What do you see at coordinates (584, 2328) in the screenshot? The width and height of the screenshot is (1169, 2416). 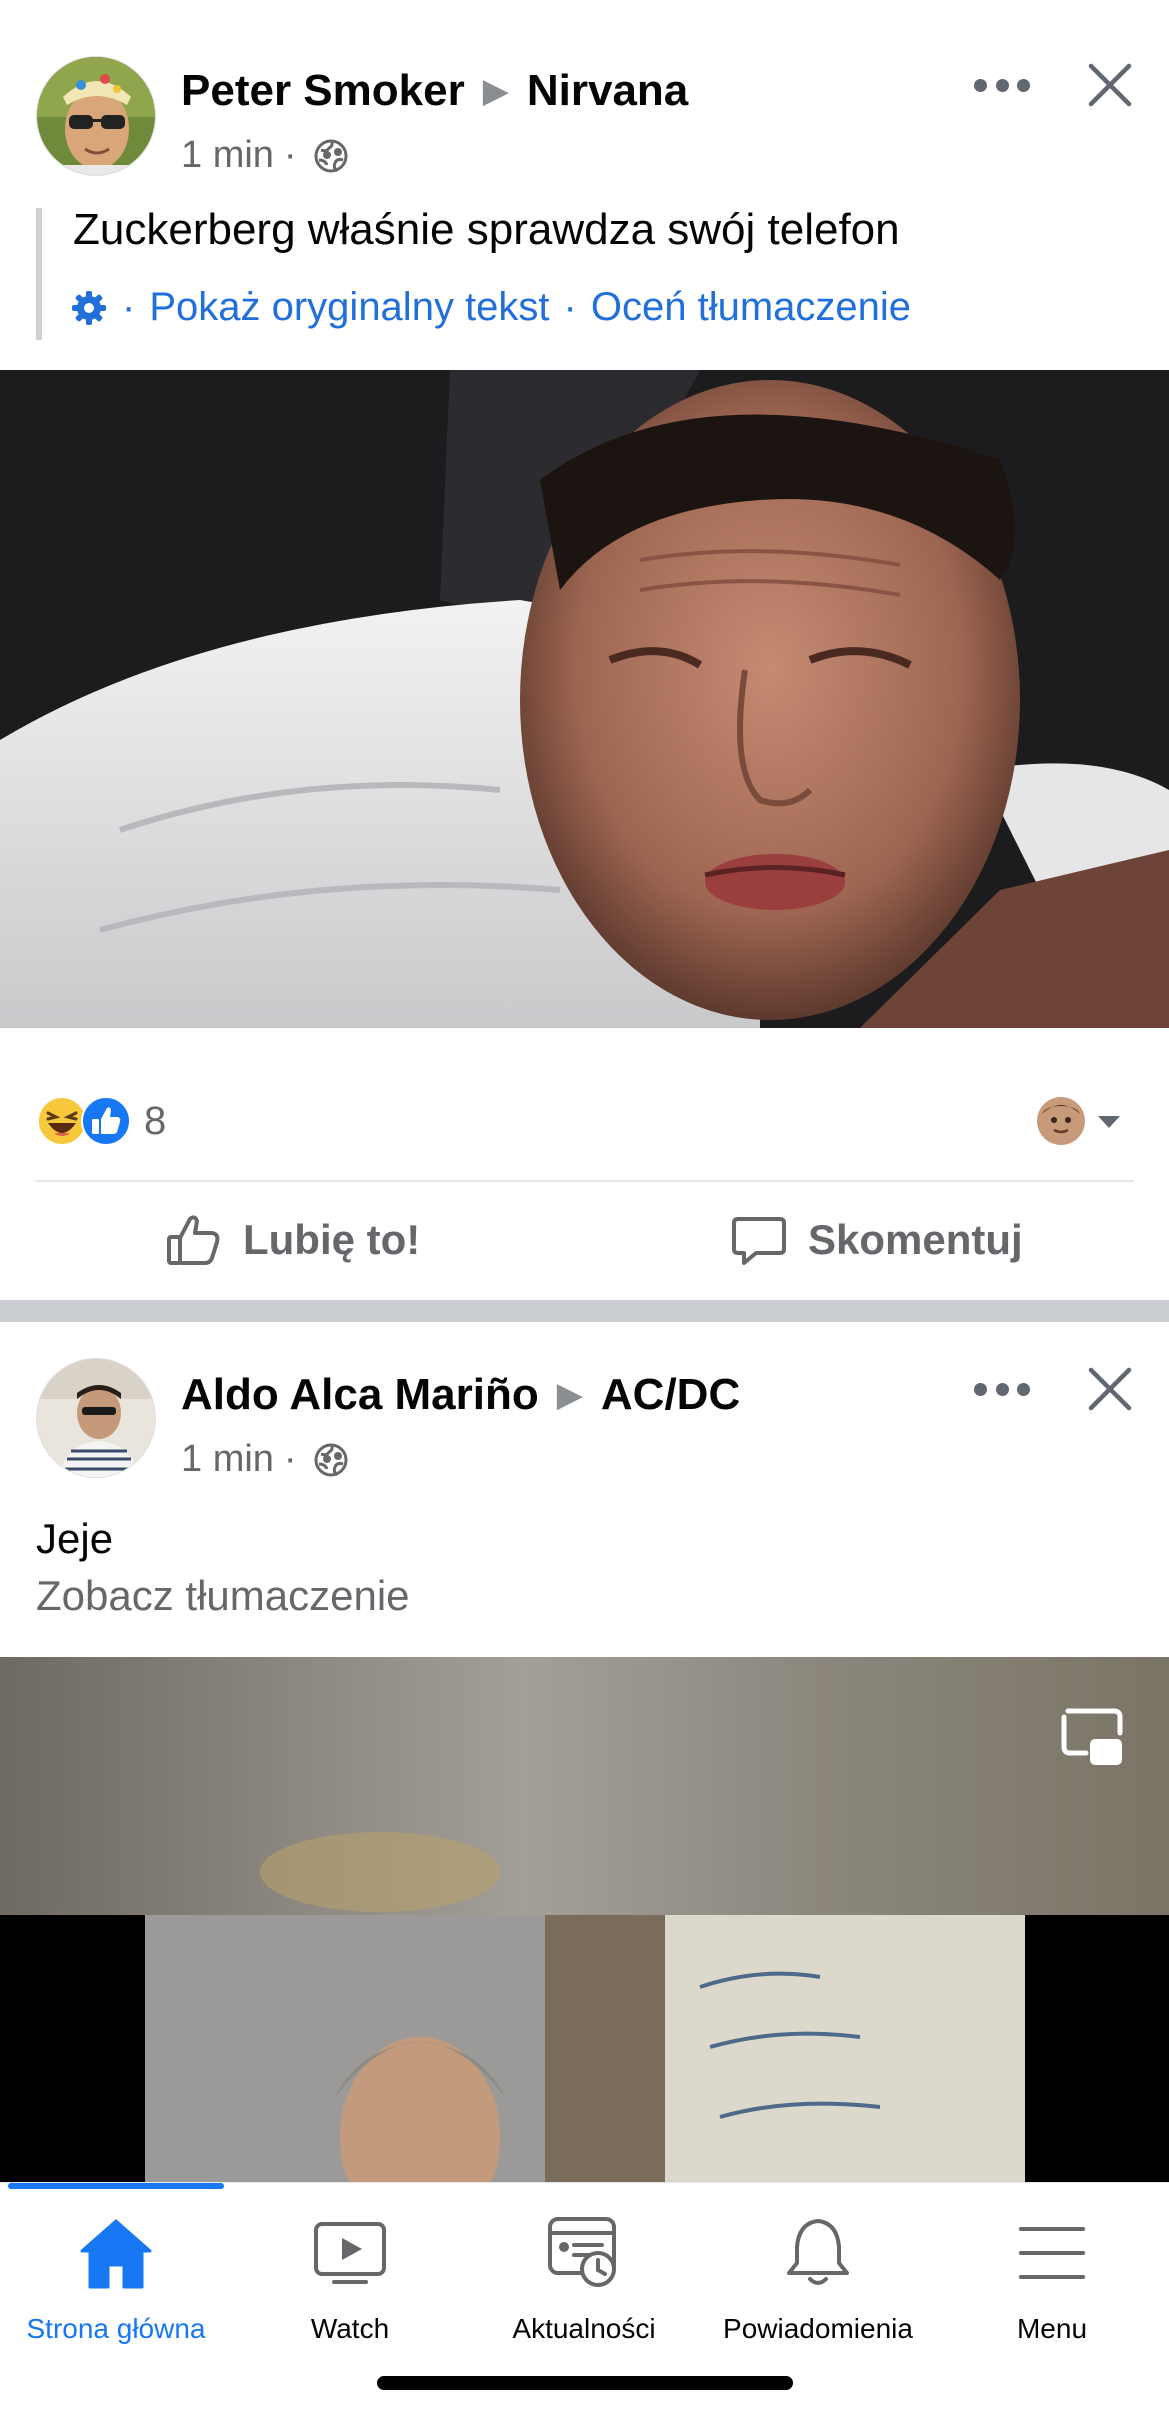 I see `tab-label: Aktualności` at bounding box center [584, 2328].